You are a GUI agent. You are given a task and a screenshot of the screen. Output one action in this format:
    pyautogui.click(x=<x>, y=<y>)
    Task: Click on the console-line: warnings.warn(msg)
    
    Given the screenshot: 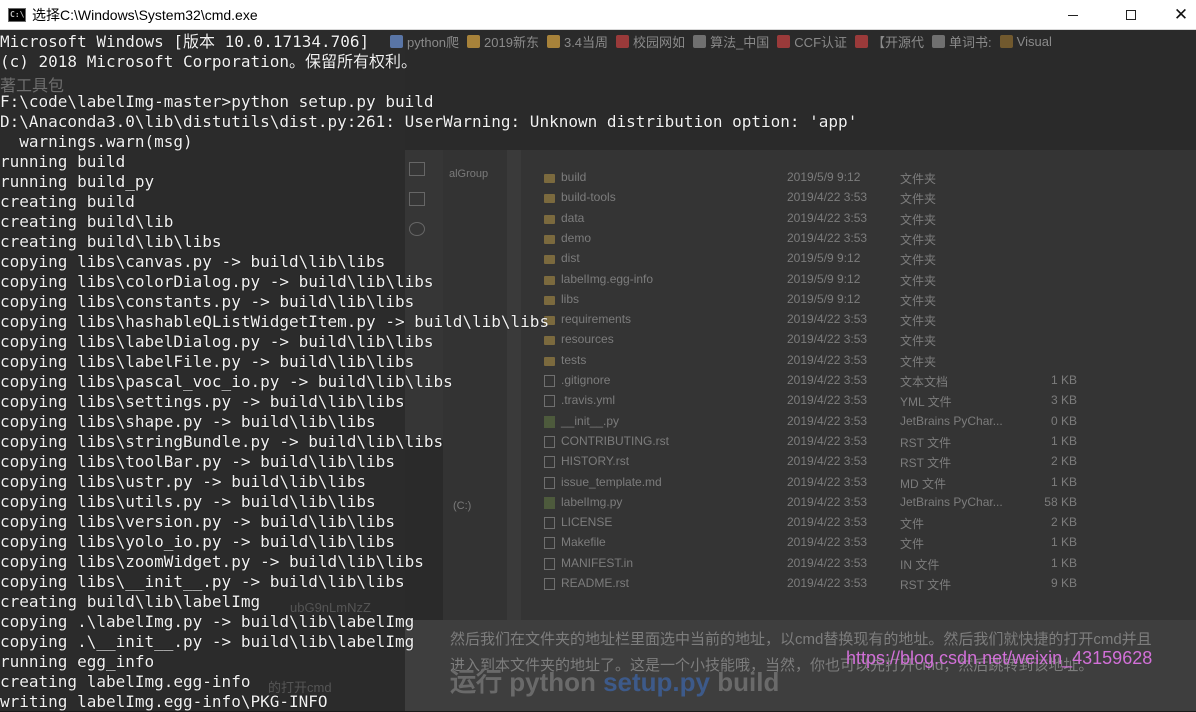 What is the action you would take?
    pyautogui.click(x=96, y=141)
    